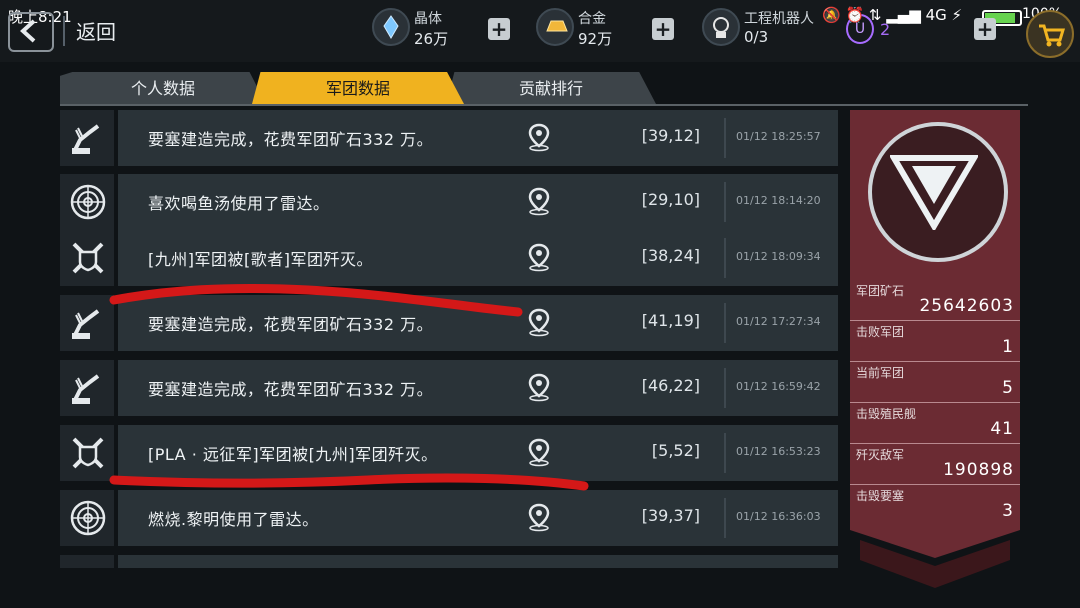 This screenshot has width=1080, height=608. What do you see at coordinates (778, 136) in the screenshot?
I see `log-time: 01/12 18:25:57` at bounding box center [778, 136].